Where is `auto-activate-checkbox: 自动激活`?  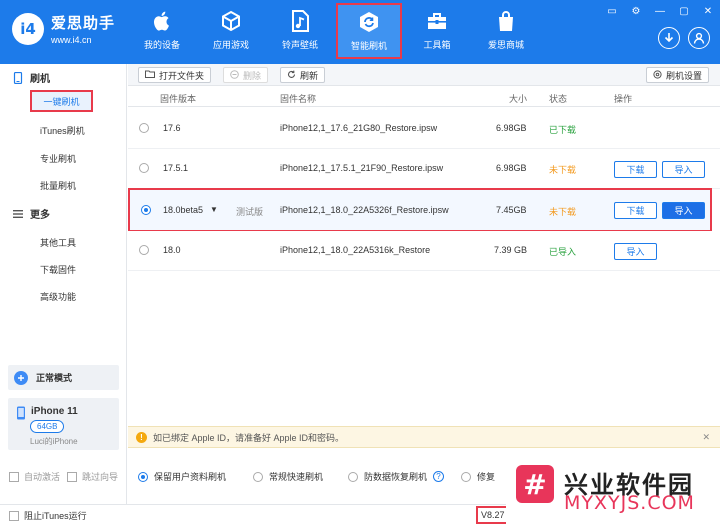
auto-activate-checkbox: 自动激活 is located at coordinates (34, 476).